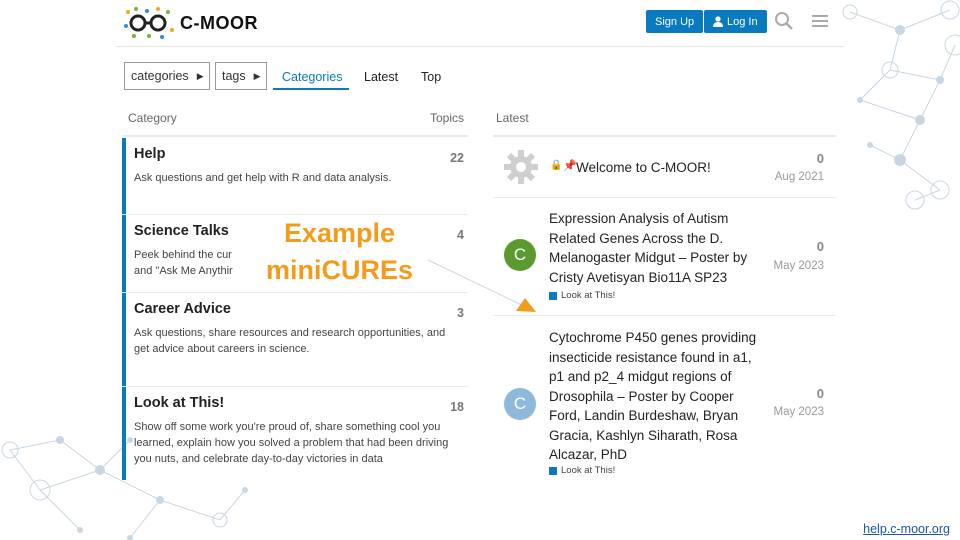  I want to click on logo-text: C-MOOR, so click(219, 22).